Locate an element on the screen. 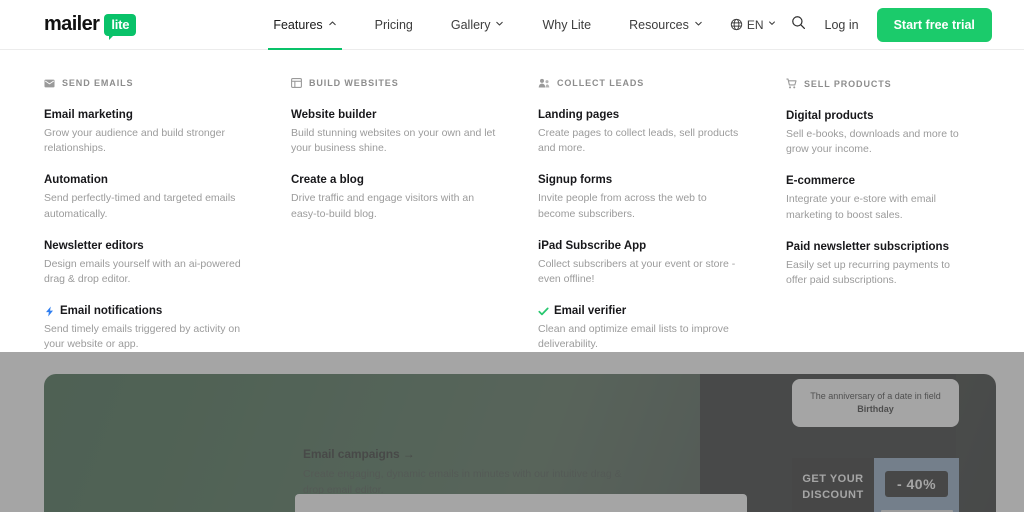 This screenshot has height=512, width=1024. login-link: Log in is located at coordinates (841, 25).